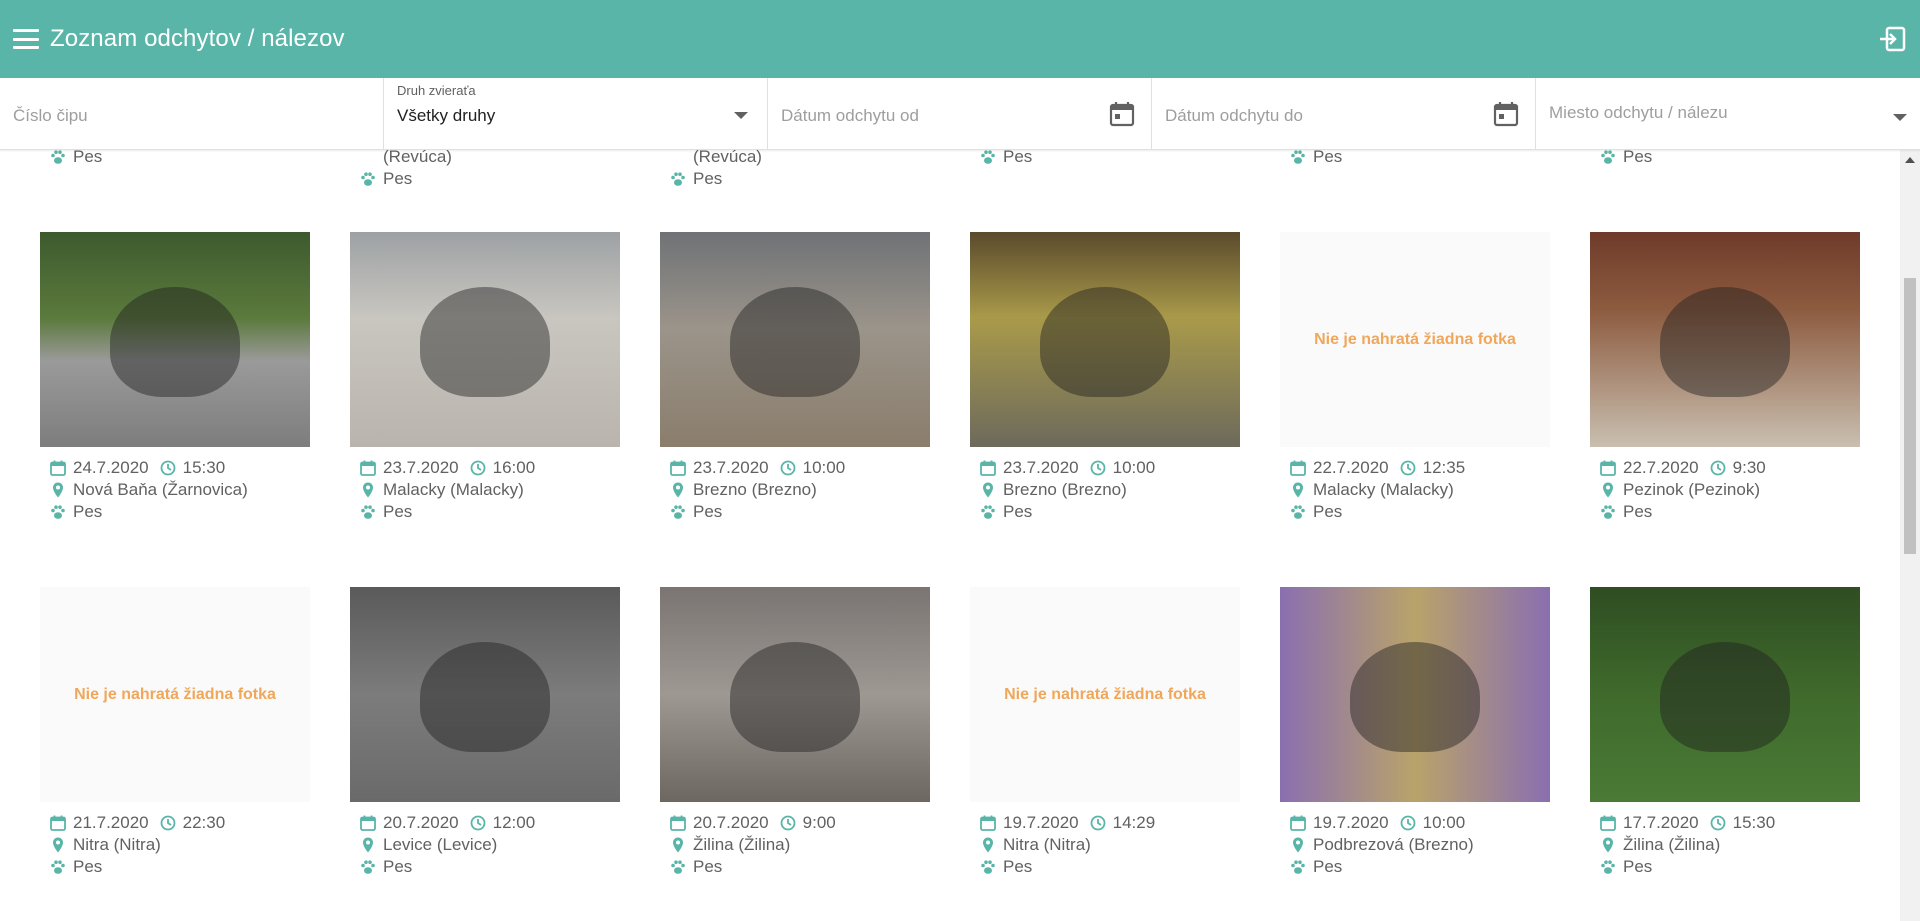 The image size is (1920, 921). I want to click on capture-card: 24.7.2020 15:30 Nová Baňa (Žarnovica) Pes, so click(175, 377).